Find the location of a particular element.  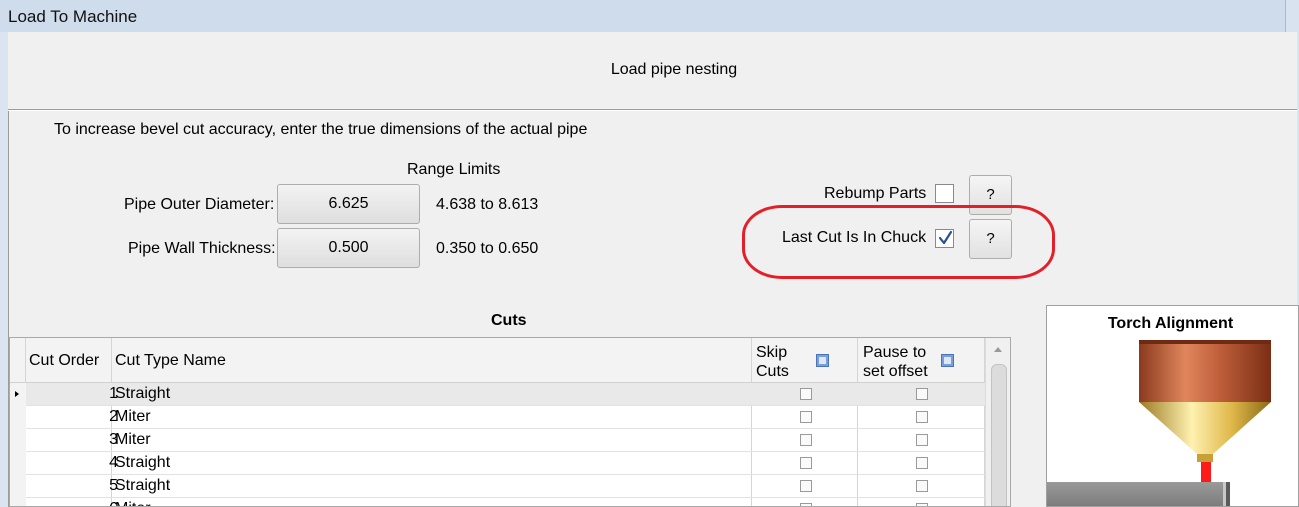

outer-diameter-range: 4.638 to 8.613 is located at coordinates (487, 204).